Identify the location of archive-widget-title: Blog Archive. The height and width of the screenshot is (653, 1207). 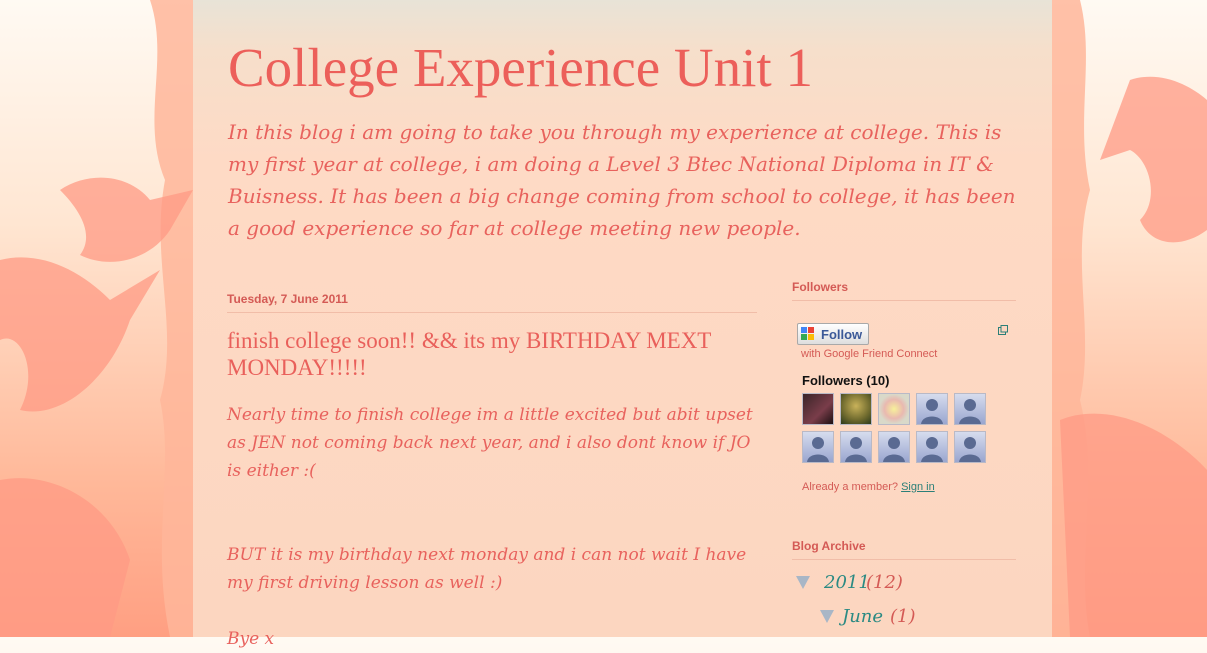
(904, 549).